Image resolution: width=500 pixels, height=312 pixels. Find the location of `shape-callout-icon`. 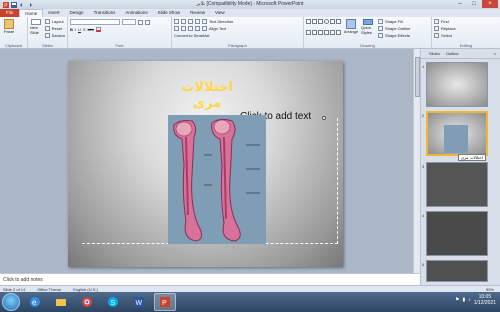

shape-callout-icon is located at coordinates (326, 32).